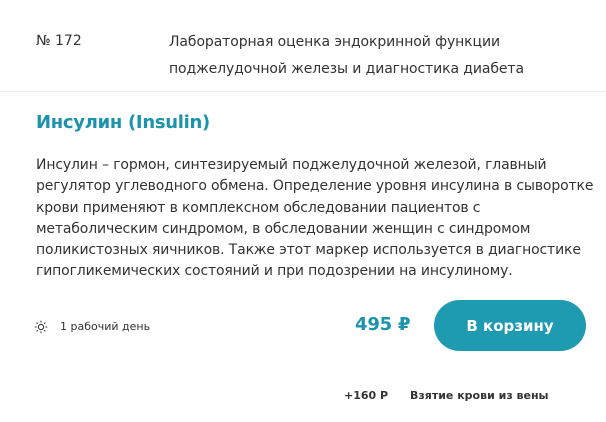 The height and width of the screenshot is (422, 606). Describe the element at coordinates (366, 395) in the screenshot. I see `extra-service-price: +160 Р` at that location.